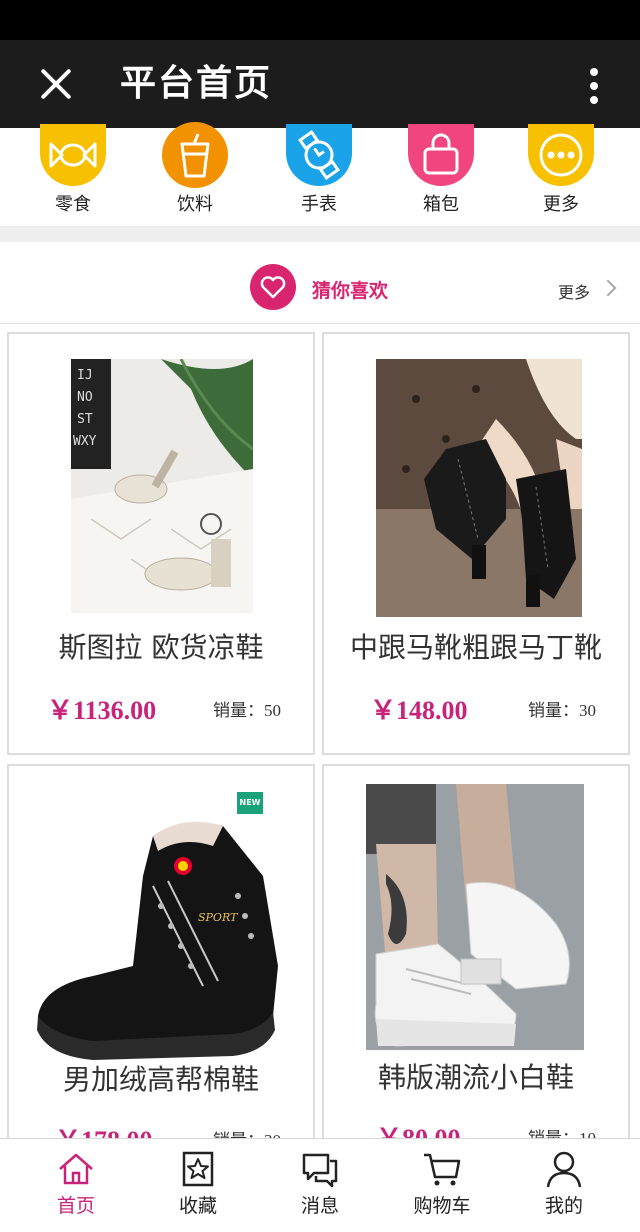 The width and height of the screenshot is (640, 1232). Describe the element at coordinates (195, 204) in the screenshot. I see `category-label: 饮料` at that location.